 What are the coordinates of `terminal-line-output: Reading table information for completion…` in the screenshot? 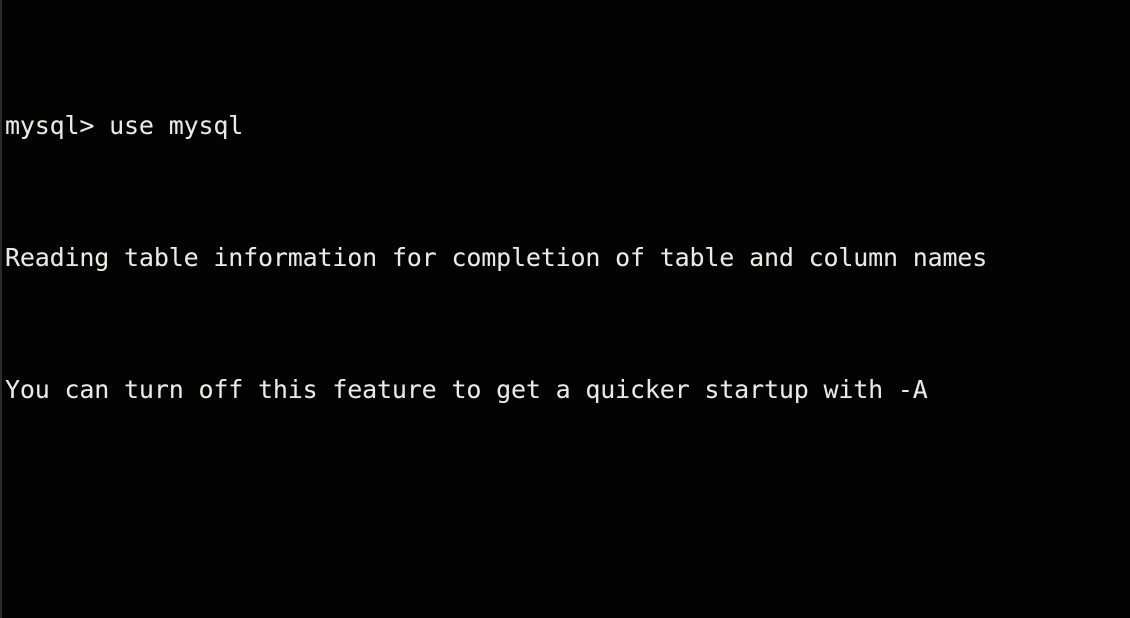 It's located at (496, 257).